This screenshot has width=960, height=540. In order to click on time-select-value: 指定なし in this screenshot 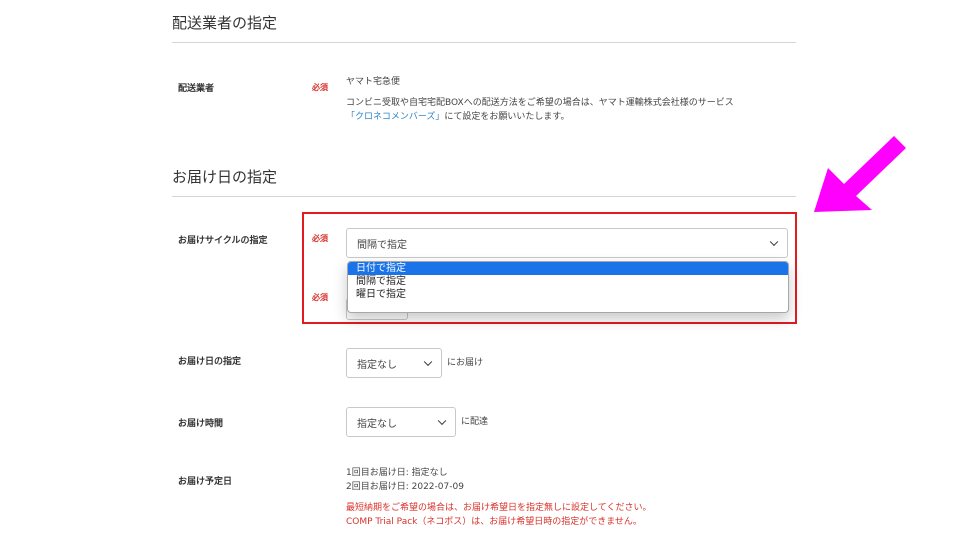, I will do `click(377, 424)`.